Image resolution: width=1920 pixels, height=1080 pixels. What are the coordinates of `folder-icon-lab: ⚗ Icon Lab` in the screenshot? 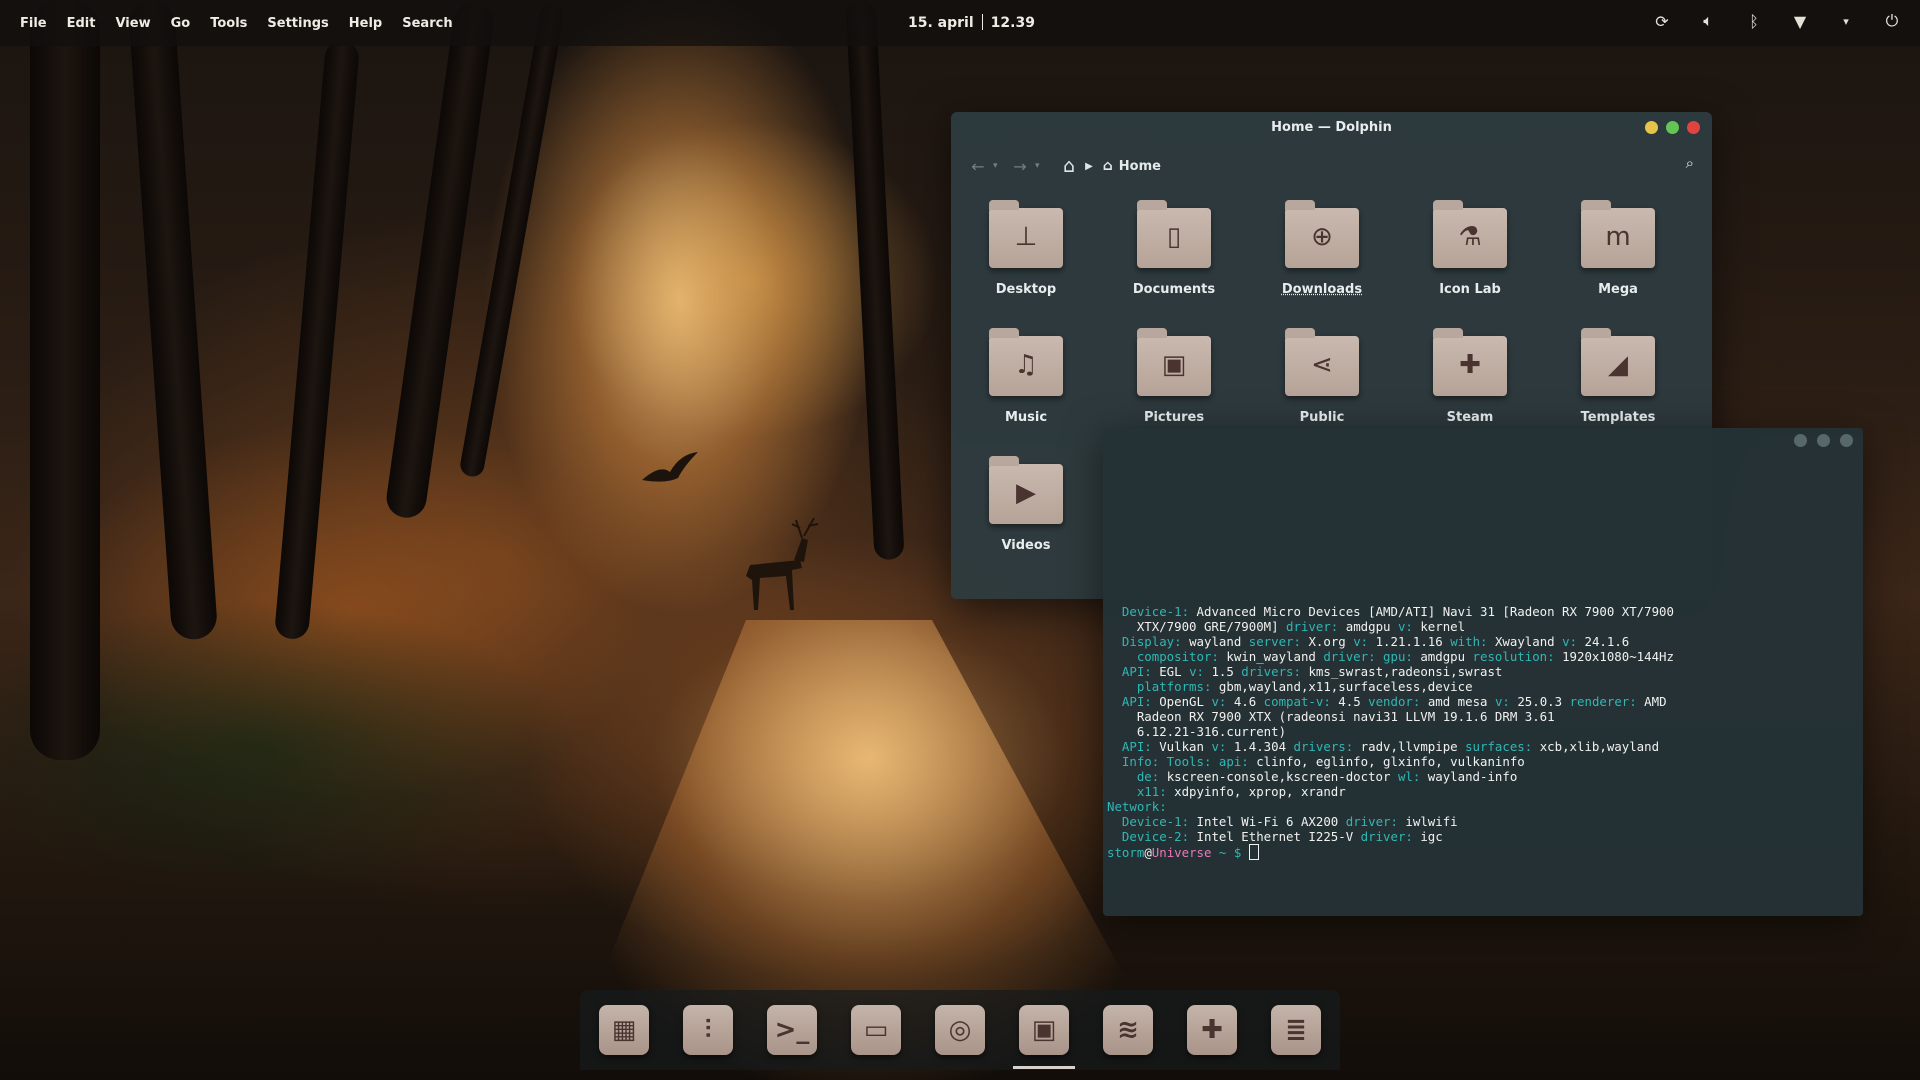 It's located at (1470, 256).